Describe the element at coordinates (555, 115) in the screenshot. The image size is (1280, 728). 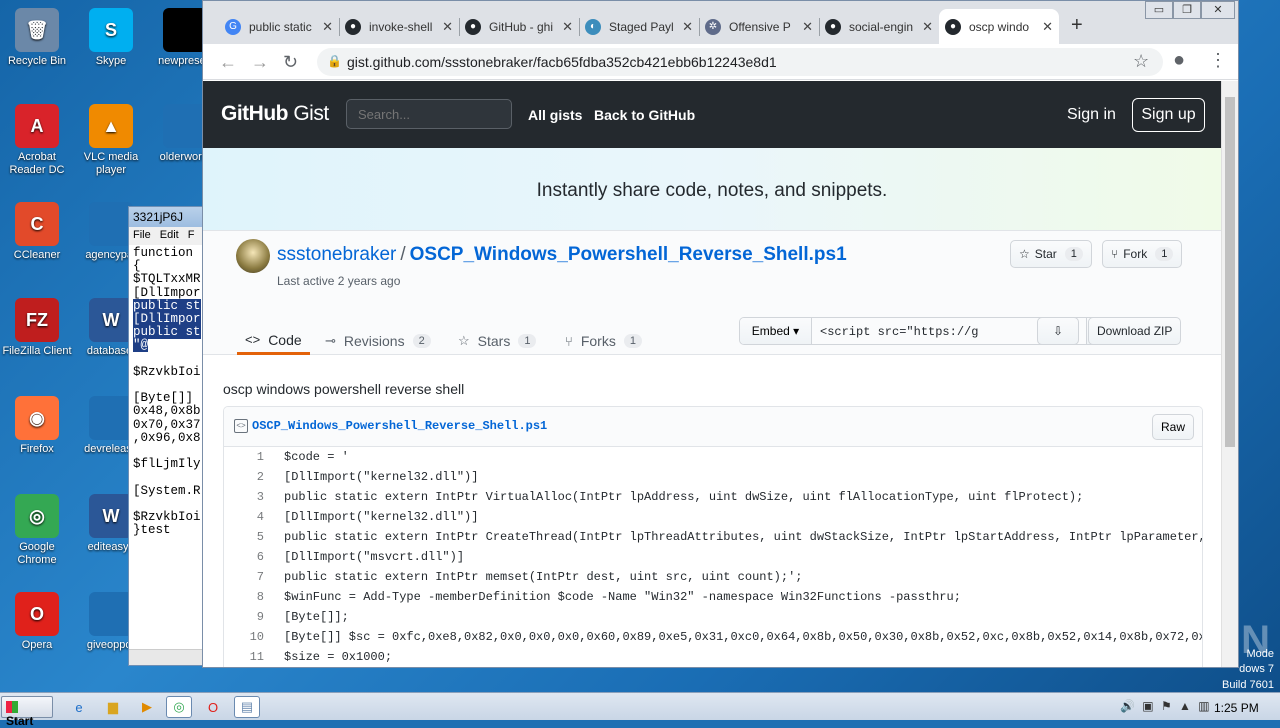
I see `all-gists-link: All gists` at that location.